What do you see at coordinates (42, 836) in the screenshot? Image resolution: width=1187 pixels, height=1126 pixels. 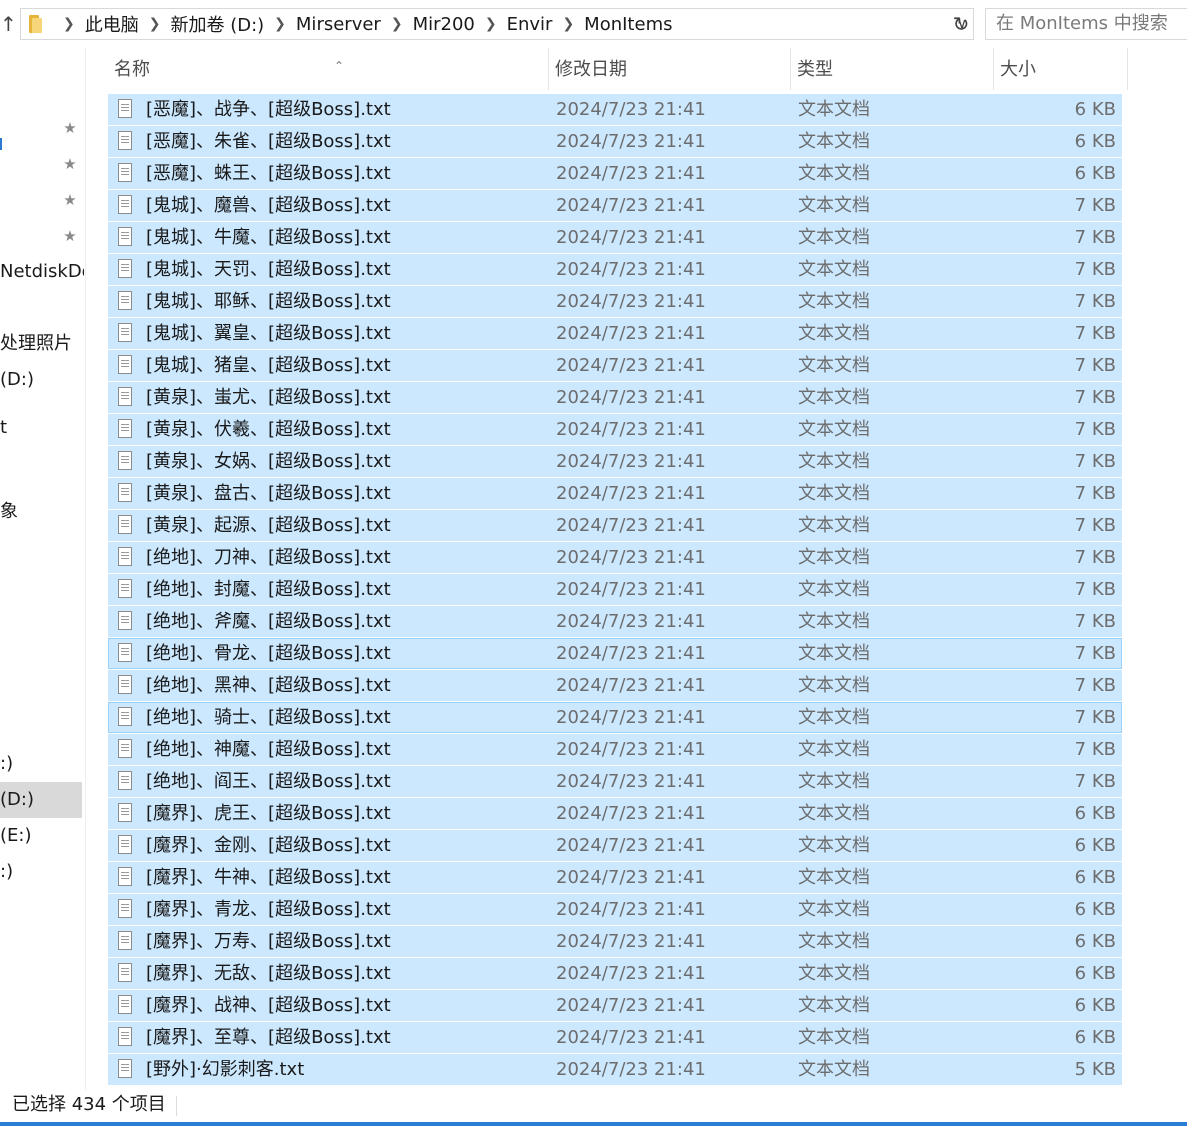 I see `sidebar-item-drive-e: (E:)` at bounding box center [42, 836].